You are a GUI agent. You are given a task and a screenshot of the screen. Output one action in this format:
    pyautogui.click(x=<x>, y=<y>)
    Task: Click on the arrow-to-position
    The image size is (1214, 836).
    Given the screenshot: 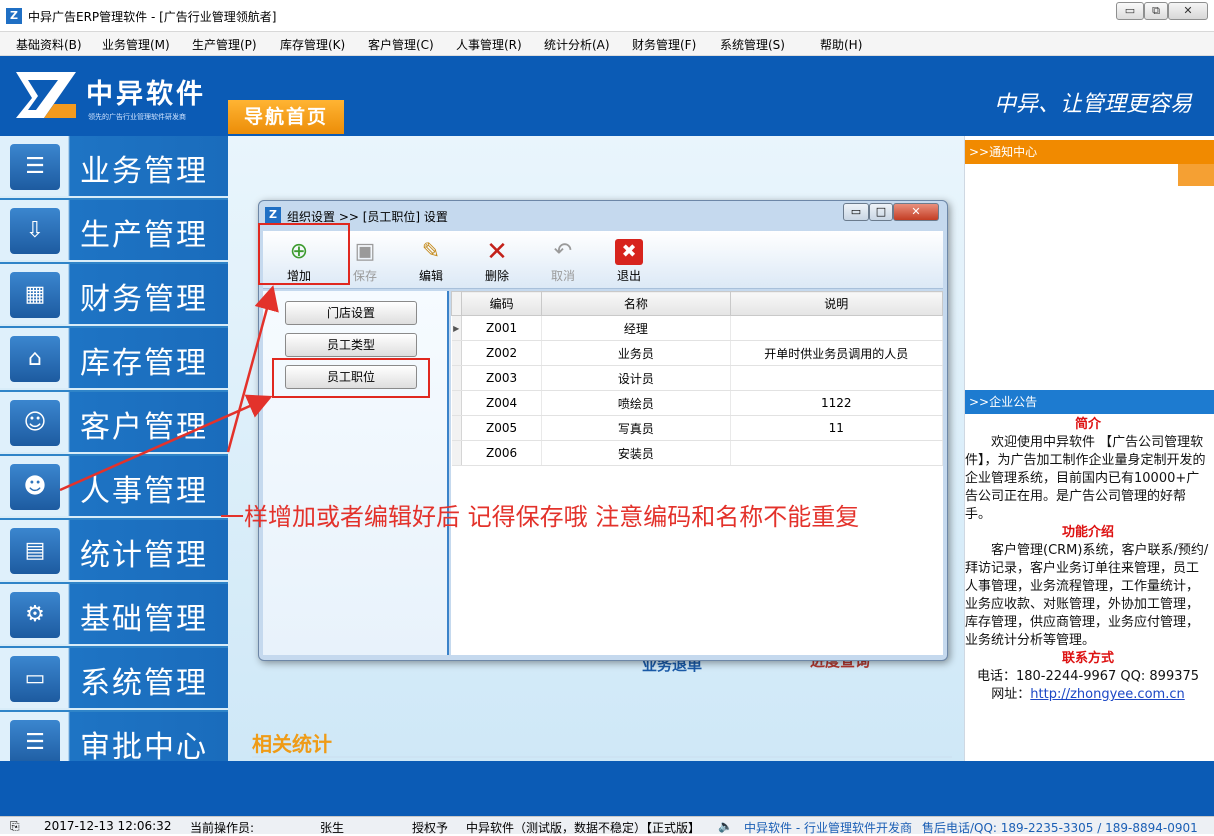 What is the action you would take?
    pyautogui.click(x=166, y=443)
    